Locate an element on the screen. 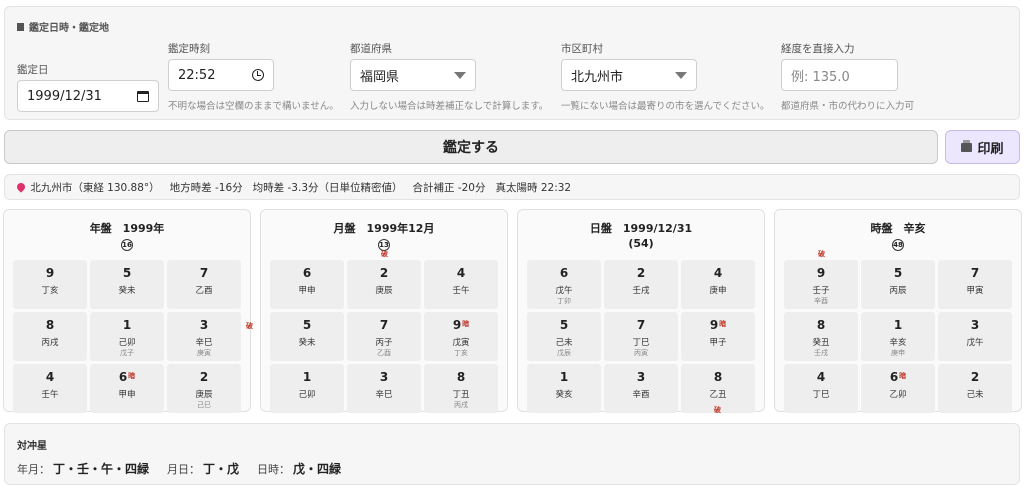 This screenshot has width=1024, height=490. board-title: 日盤 1999/12/31 is located at coordinates (641, 228).